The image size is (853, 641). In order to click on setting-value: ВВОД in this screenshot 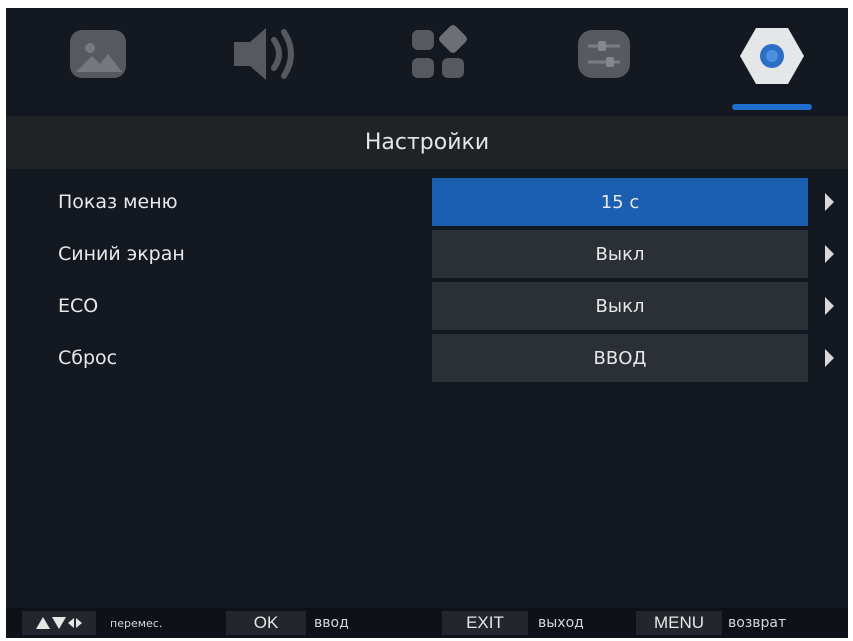, I will do `click(620, 358)`.